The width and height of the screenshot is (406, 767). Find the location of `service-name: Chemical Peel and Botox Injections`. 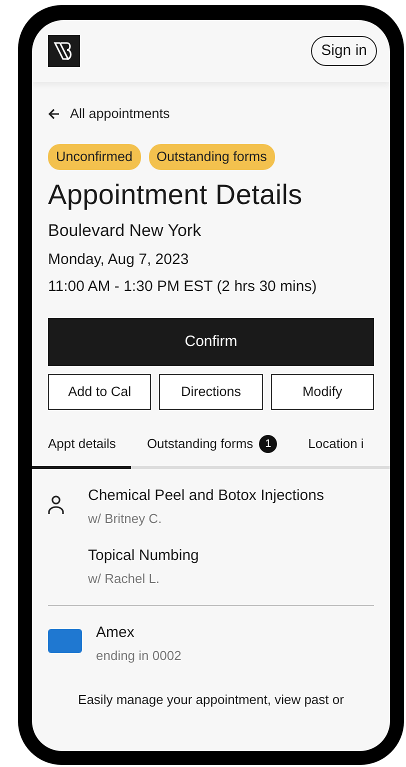

service-name: Chemical Peel and Botox Injections is located at coordinates (206, 496).